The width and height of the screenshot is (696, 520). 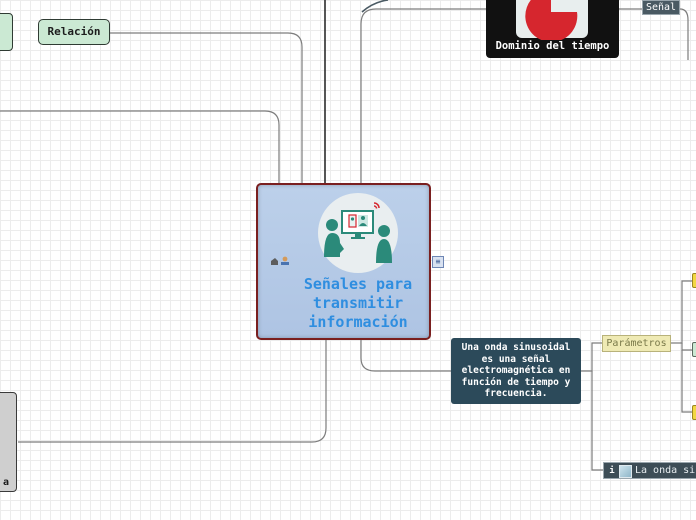 I want to click on senal-topic: Señal, so click(x=661, y=7).